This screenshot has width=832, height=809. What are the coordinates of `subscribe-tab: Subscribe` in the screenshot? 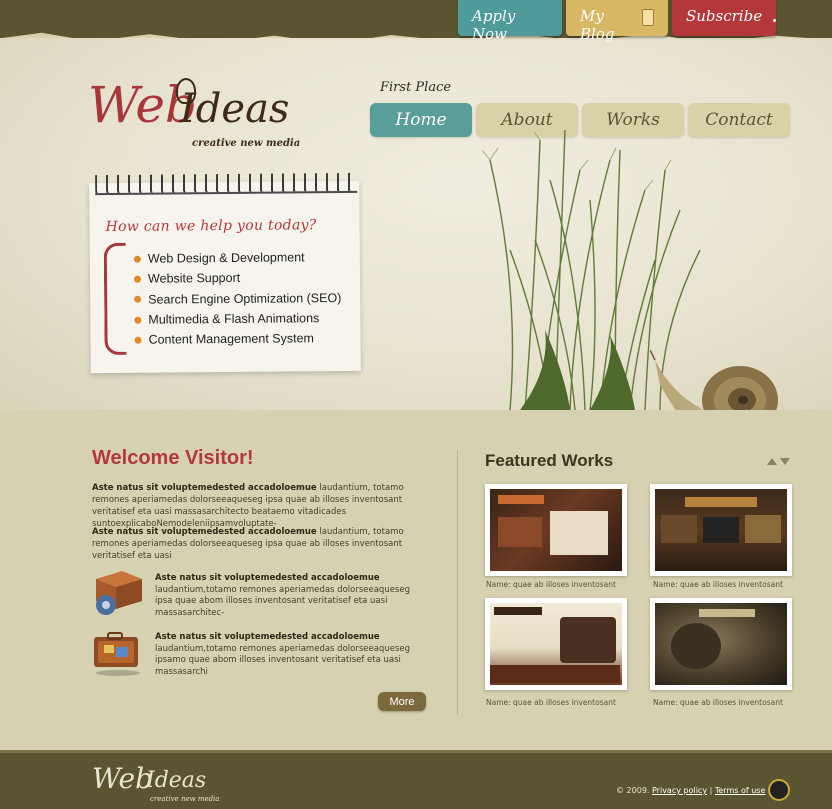 It's located at (724, 18).